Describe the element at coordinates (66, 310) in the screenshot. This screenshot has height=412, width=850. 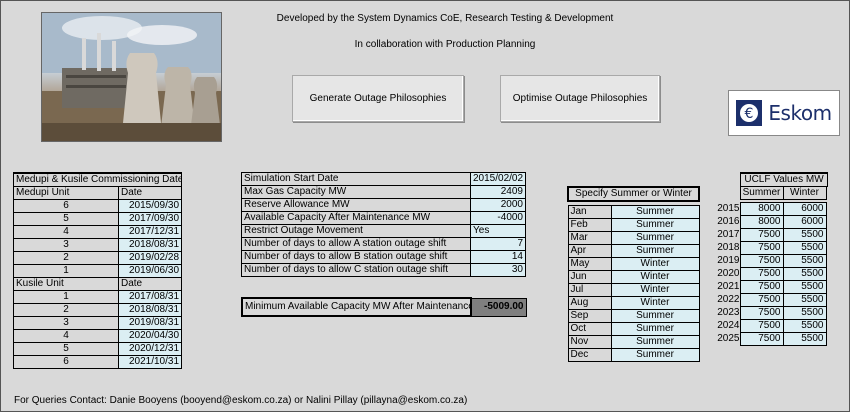
I see `kusile-unit: 2` at that location.